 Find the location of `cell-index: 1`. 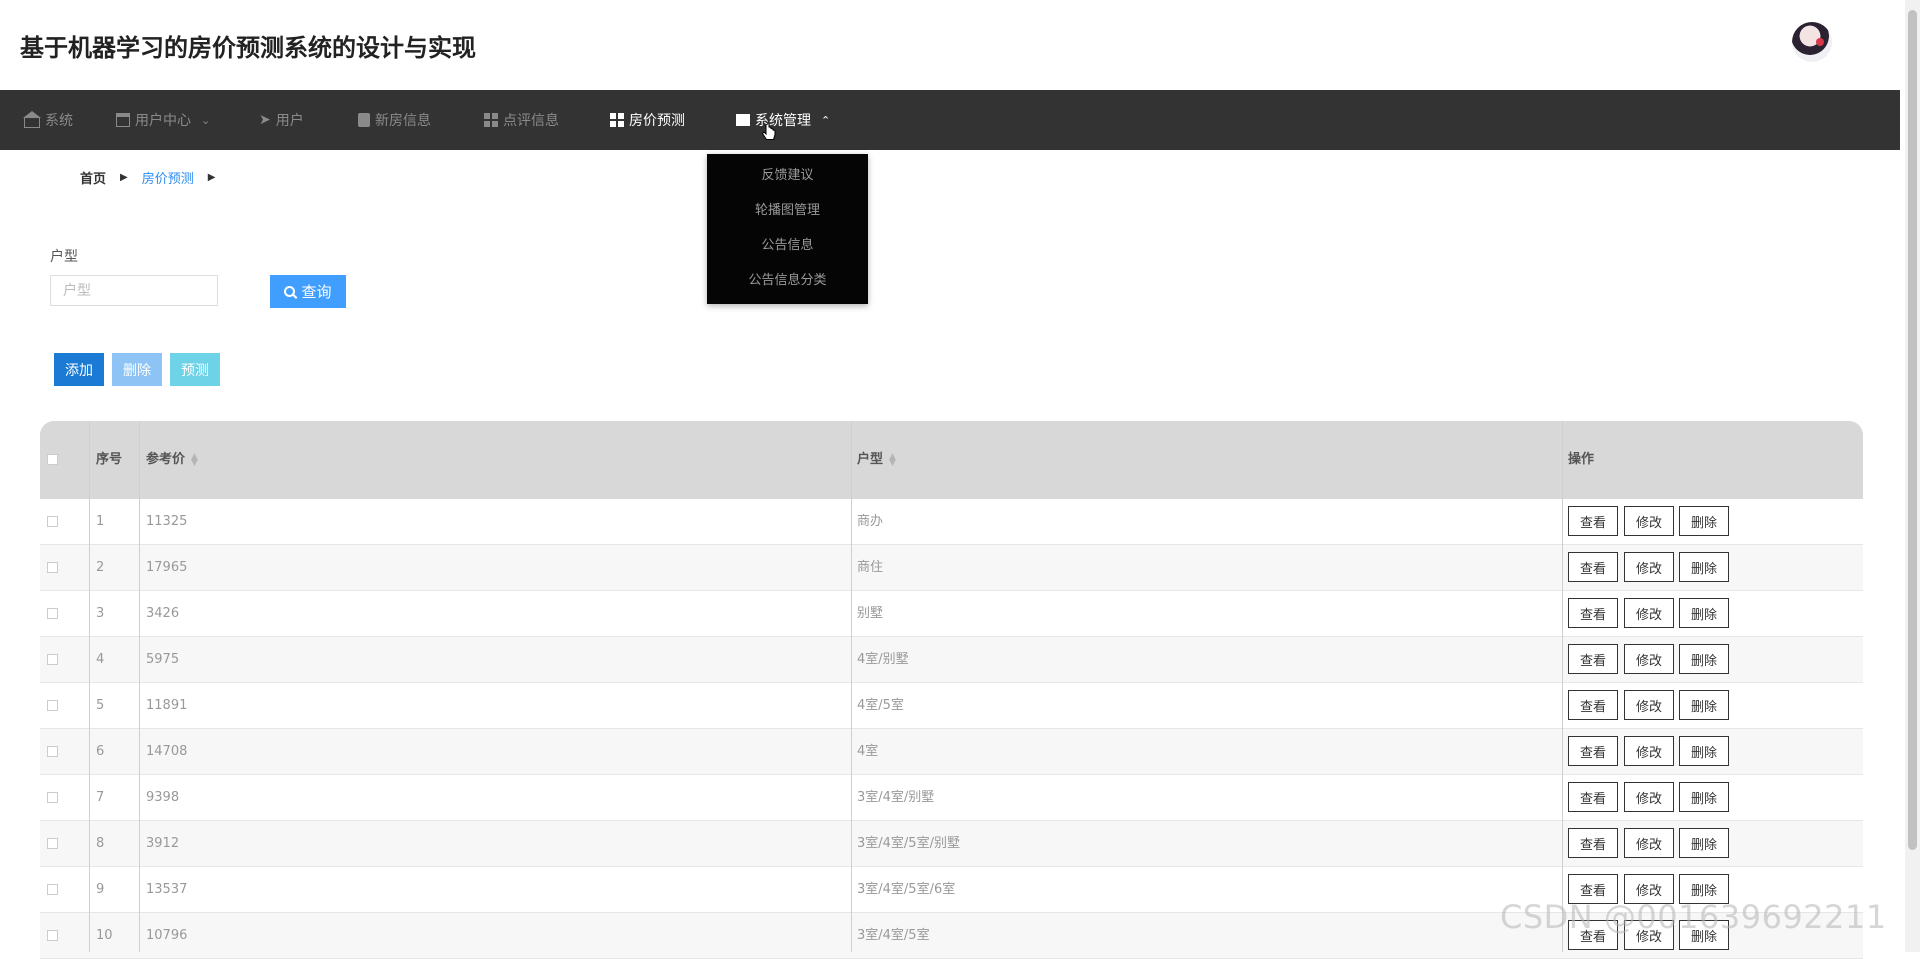

cell-index: 1 is located at coordinates (100, 521).